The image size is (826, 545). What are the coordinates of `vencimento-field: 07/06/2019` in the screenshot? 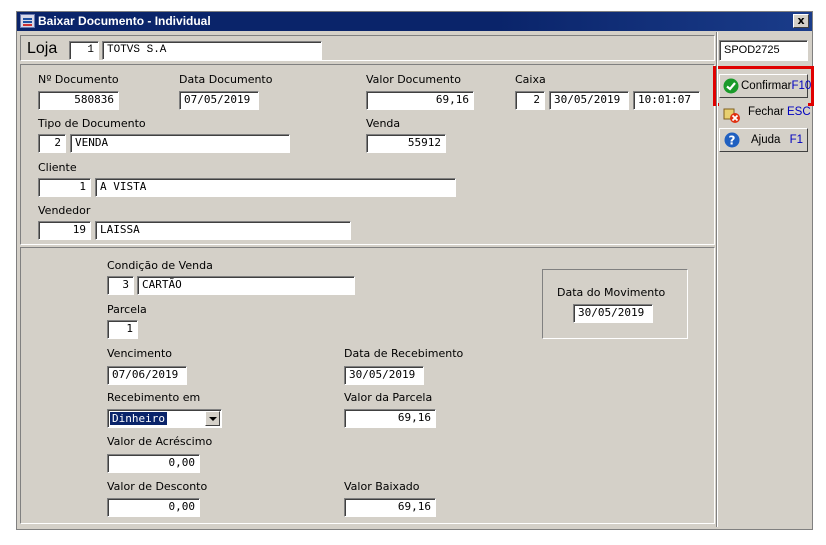 It's located at (147, 375).